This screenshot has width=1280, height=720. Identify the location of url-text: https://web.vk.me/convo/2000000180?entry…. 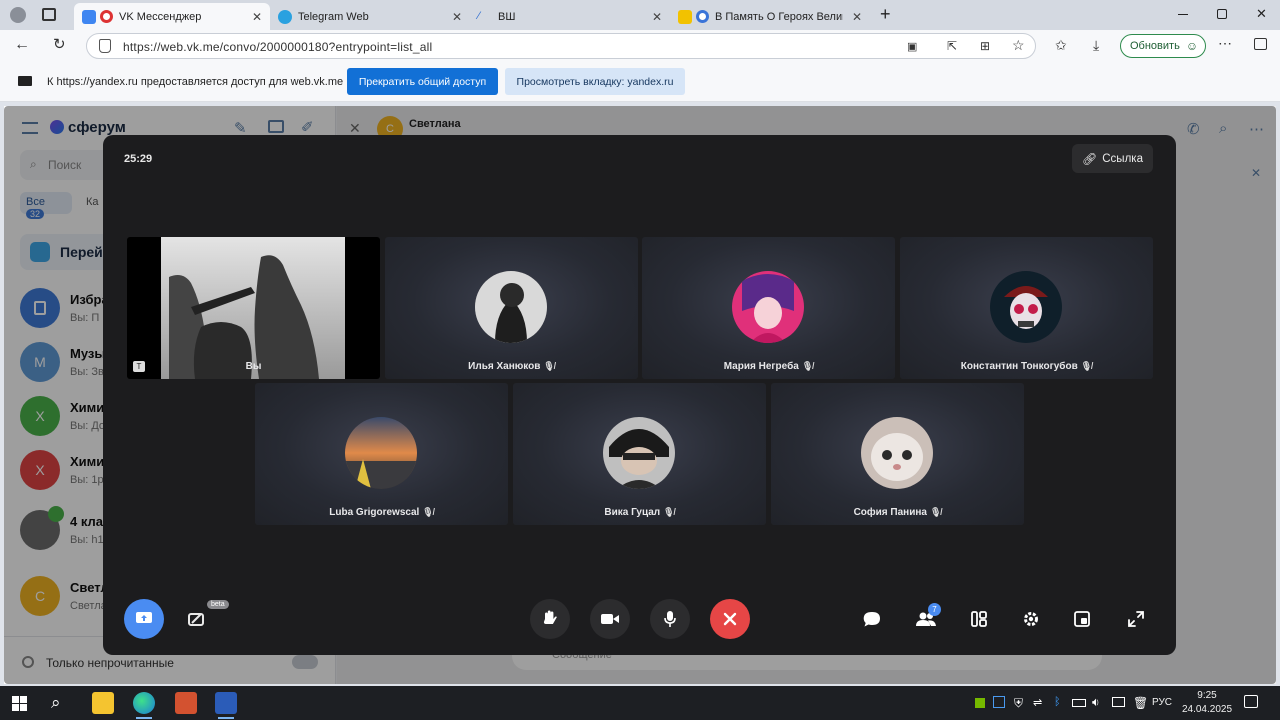
(278, 47).